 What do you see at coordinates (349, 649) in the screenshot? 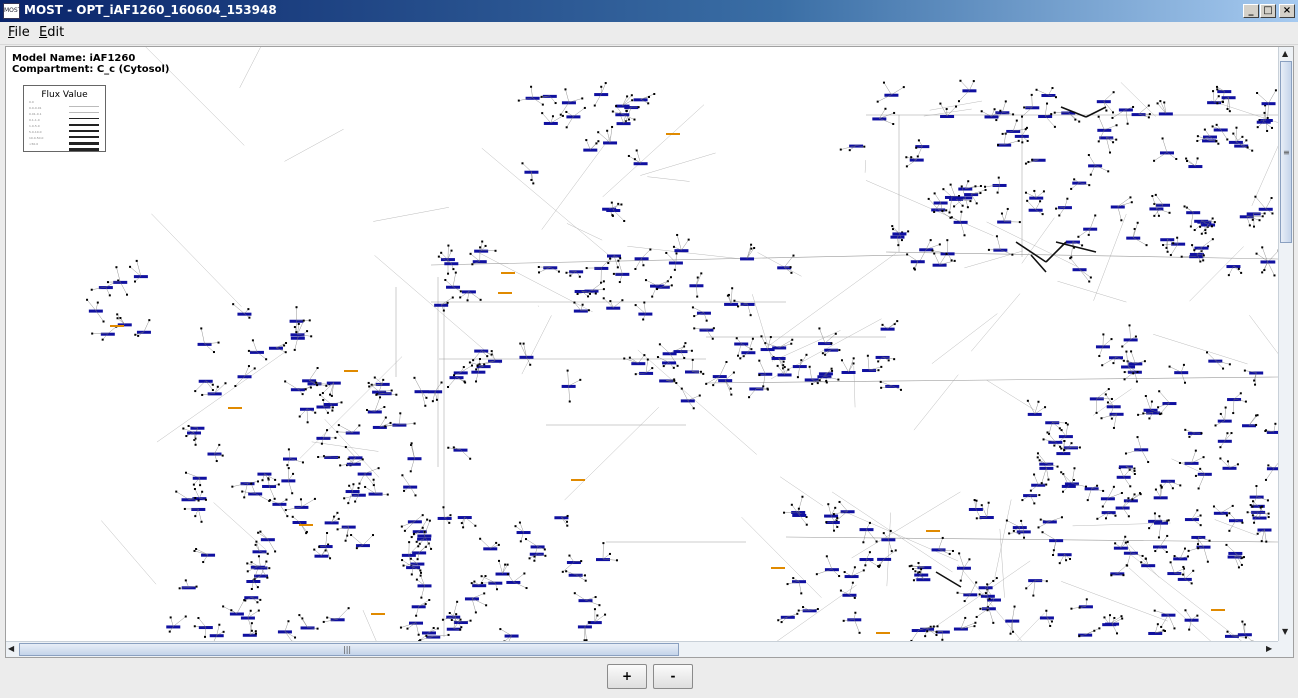
I see `horizontal-scroll-thumb: |||` at bounding box center [349, 649].